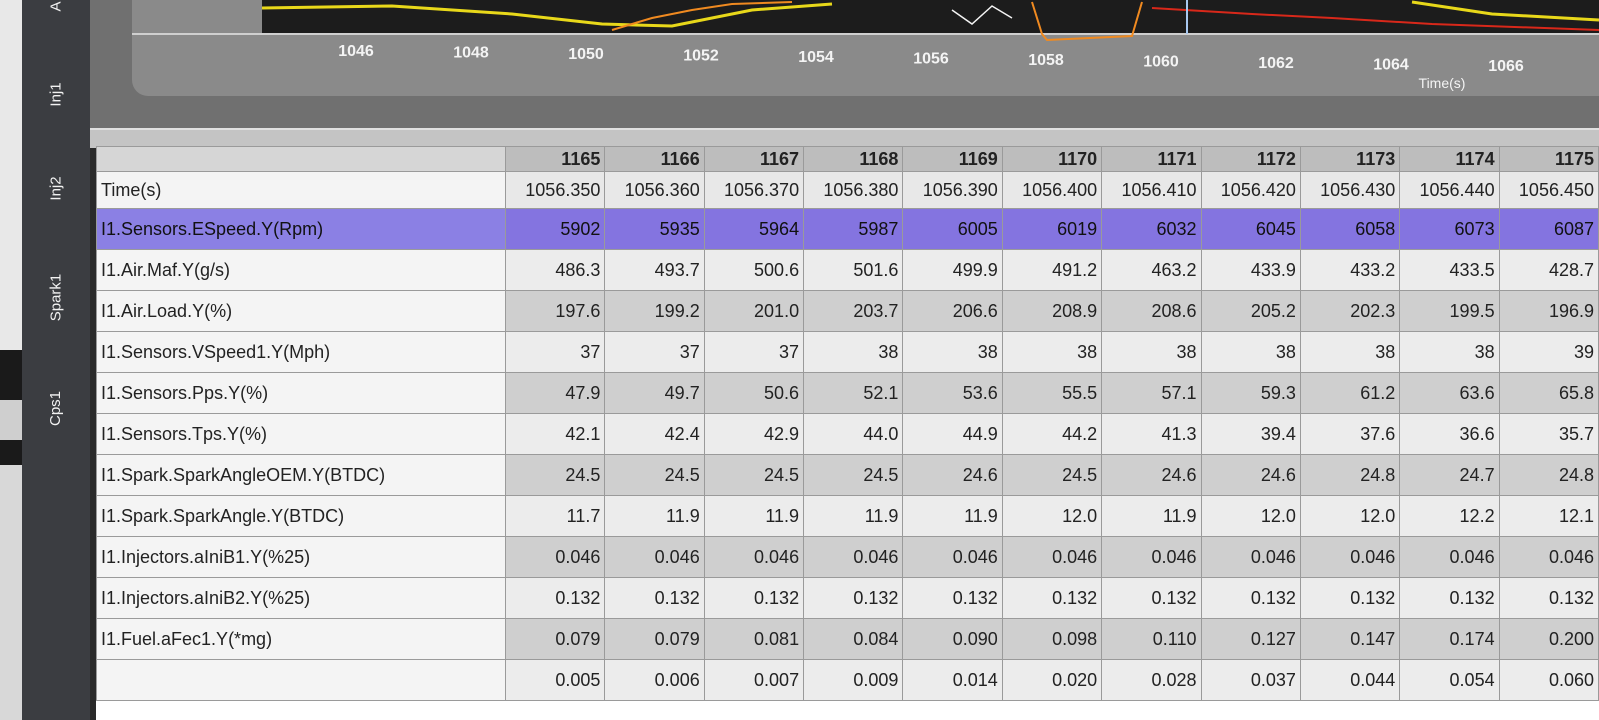 The width and height of the screenshot is (1599, 720). I want to click on column-index-4: 1169, so click(952, 159).